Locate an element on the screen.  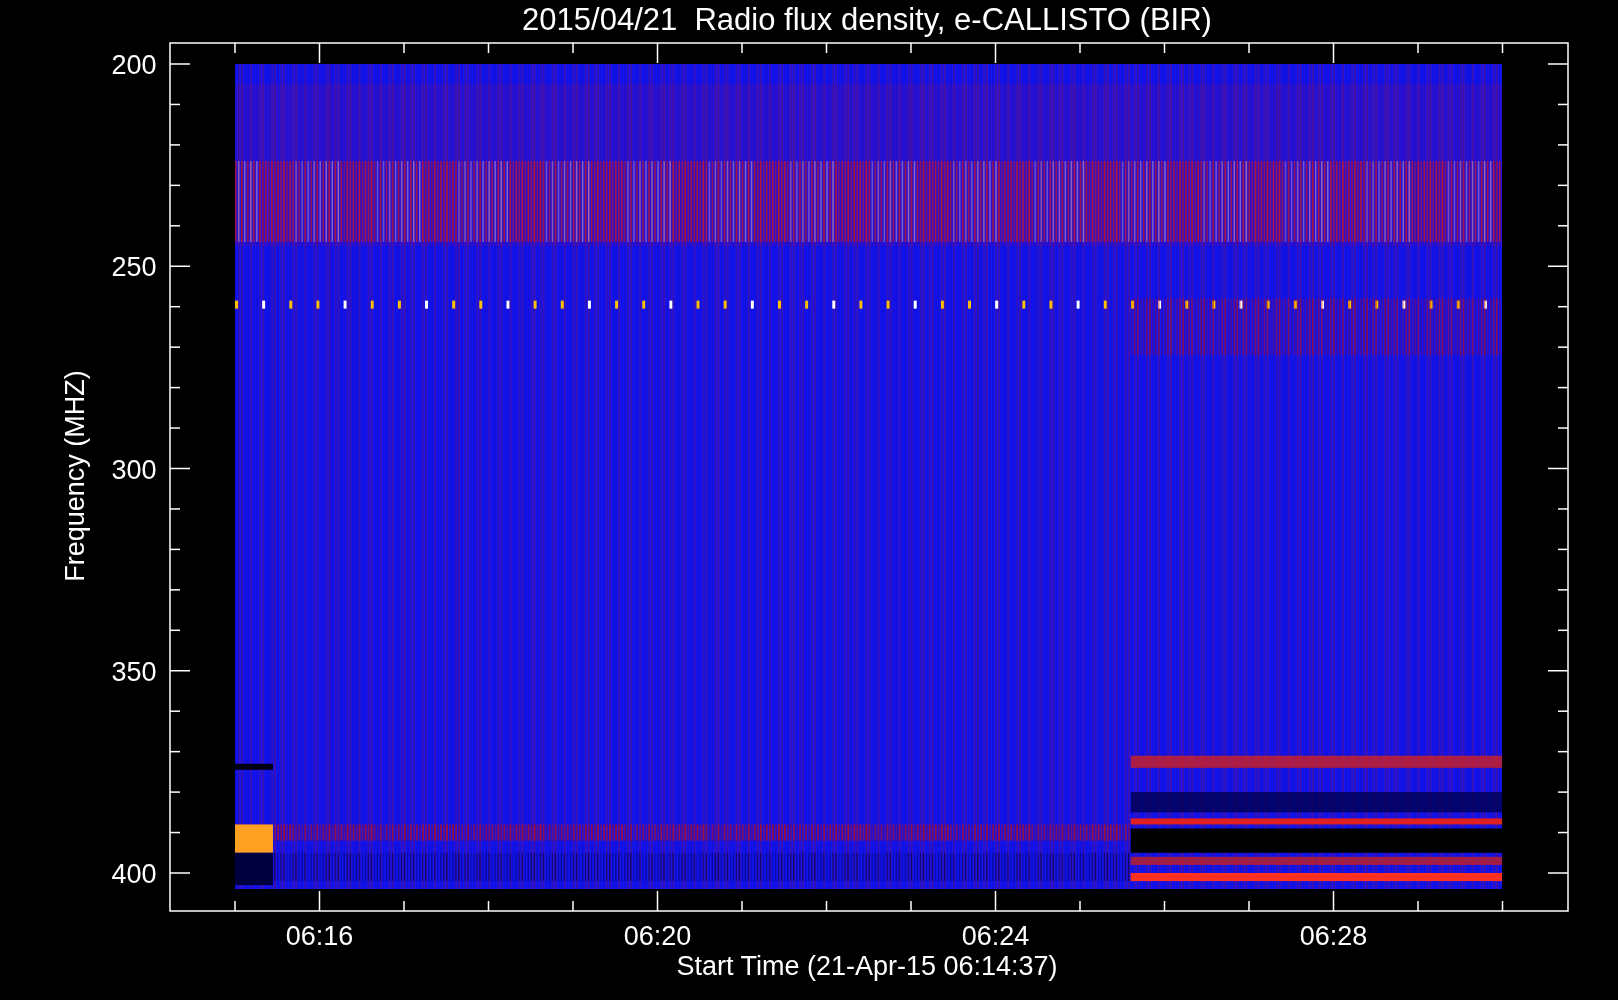
y-tick-label: 300 is located at coordinates (134, 469).